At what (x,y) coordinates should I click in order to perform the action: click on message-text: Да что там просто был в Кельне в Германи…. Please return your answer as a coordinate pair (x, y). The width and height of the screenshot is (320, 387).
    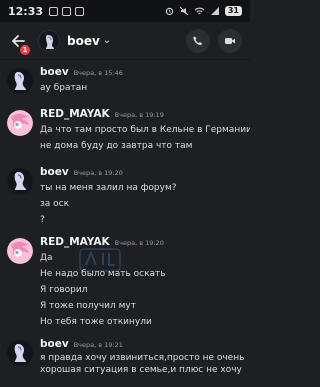
    Looking at the image, I should click on (145, 130).